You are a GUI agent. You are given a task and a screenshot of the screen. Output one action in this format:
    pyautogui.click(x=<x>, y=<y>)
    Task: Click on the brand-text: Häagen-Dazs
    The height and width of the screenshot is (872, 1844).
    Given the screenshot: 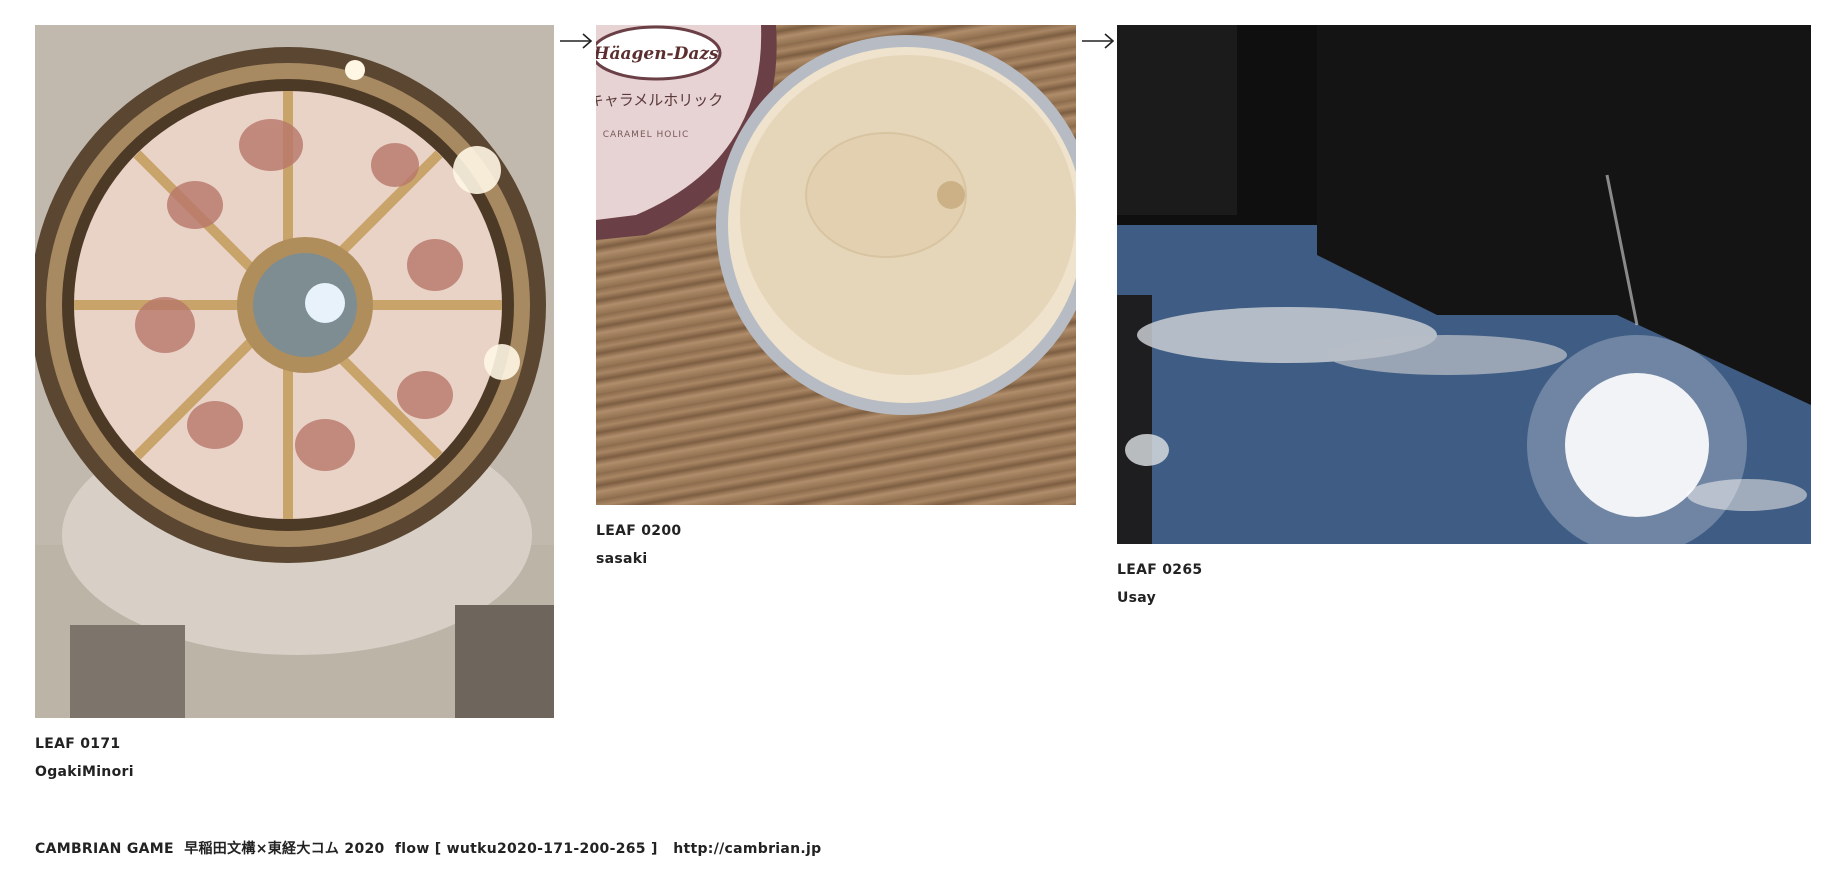 What is the action you would take?
    pyautogui.click(x=657, y=54)
    